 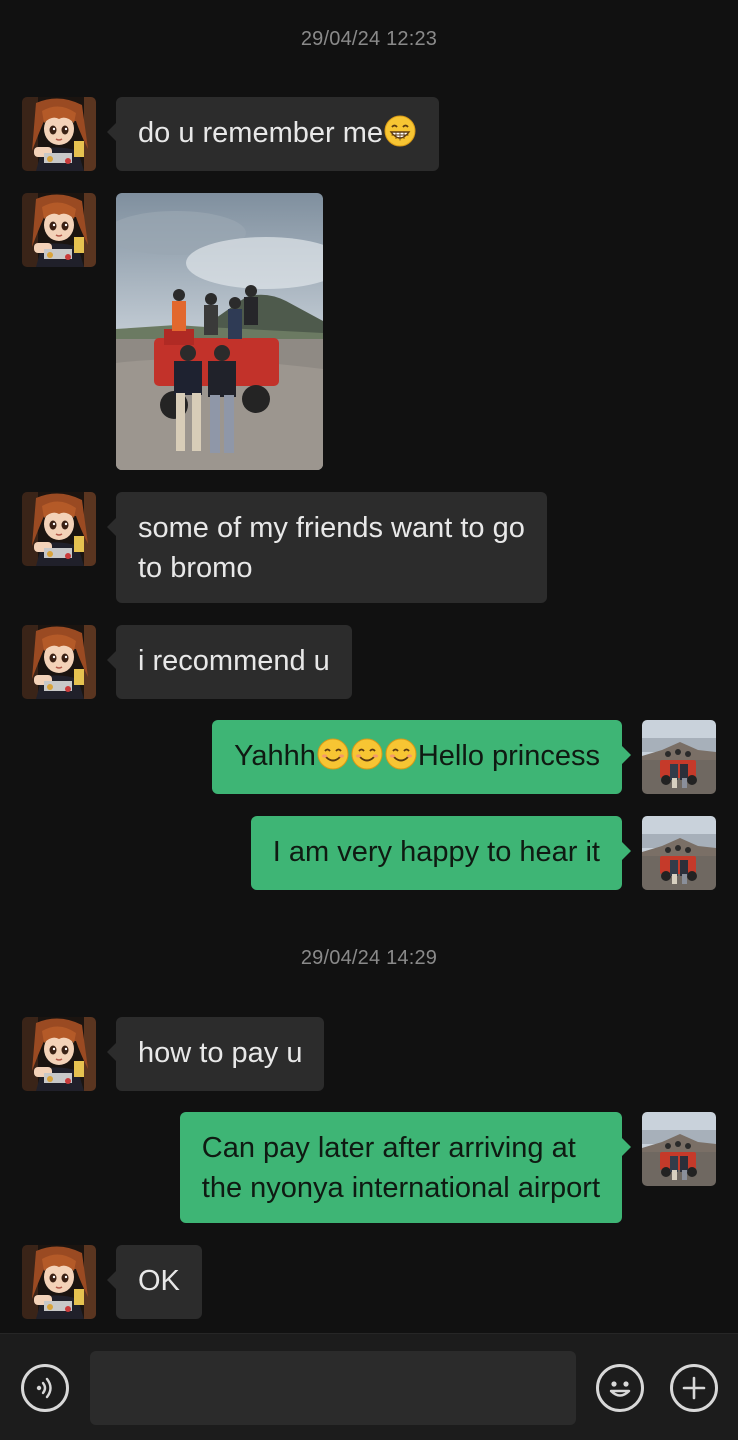 What do you see at coordinates (369, 39) in the screenshot?
I see `timestamp: 29/04/24 12:23` at bounding box center [369, 39].